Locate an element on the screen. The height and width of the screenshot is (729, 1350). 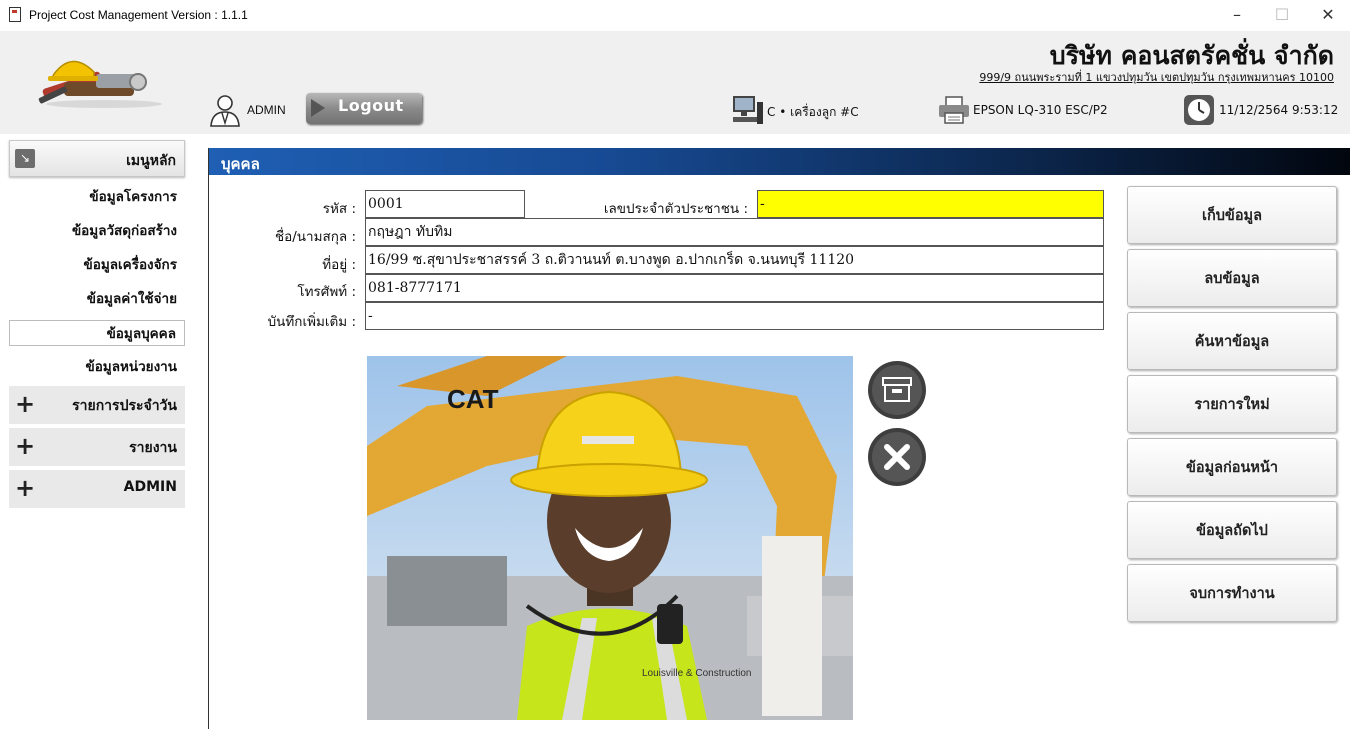
exit-button: จบการทำงาน is located at coordinates (1232, 593).